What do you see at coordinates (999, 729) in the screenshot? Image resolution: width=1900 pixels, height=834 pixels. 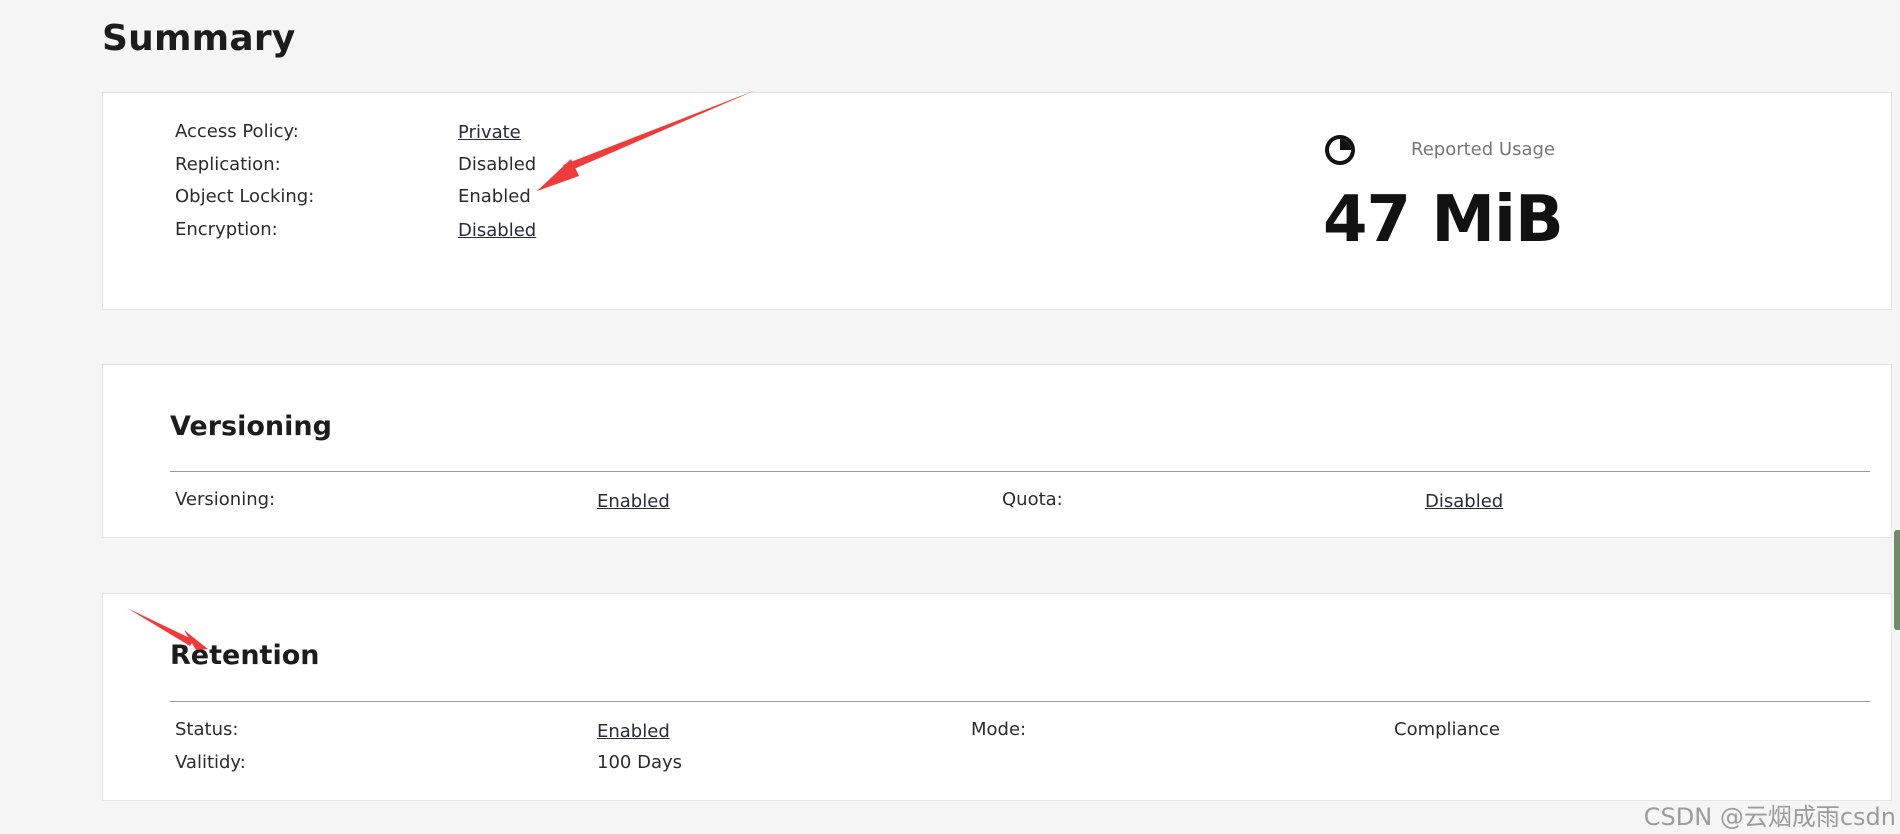 I see `retention-mode-label: Mode:` at bounding box center [999, 729].